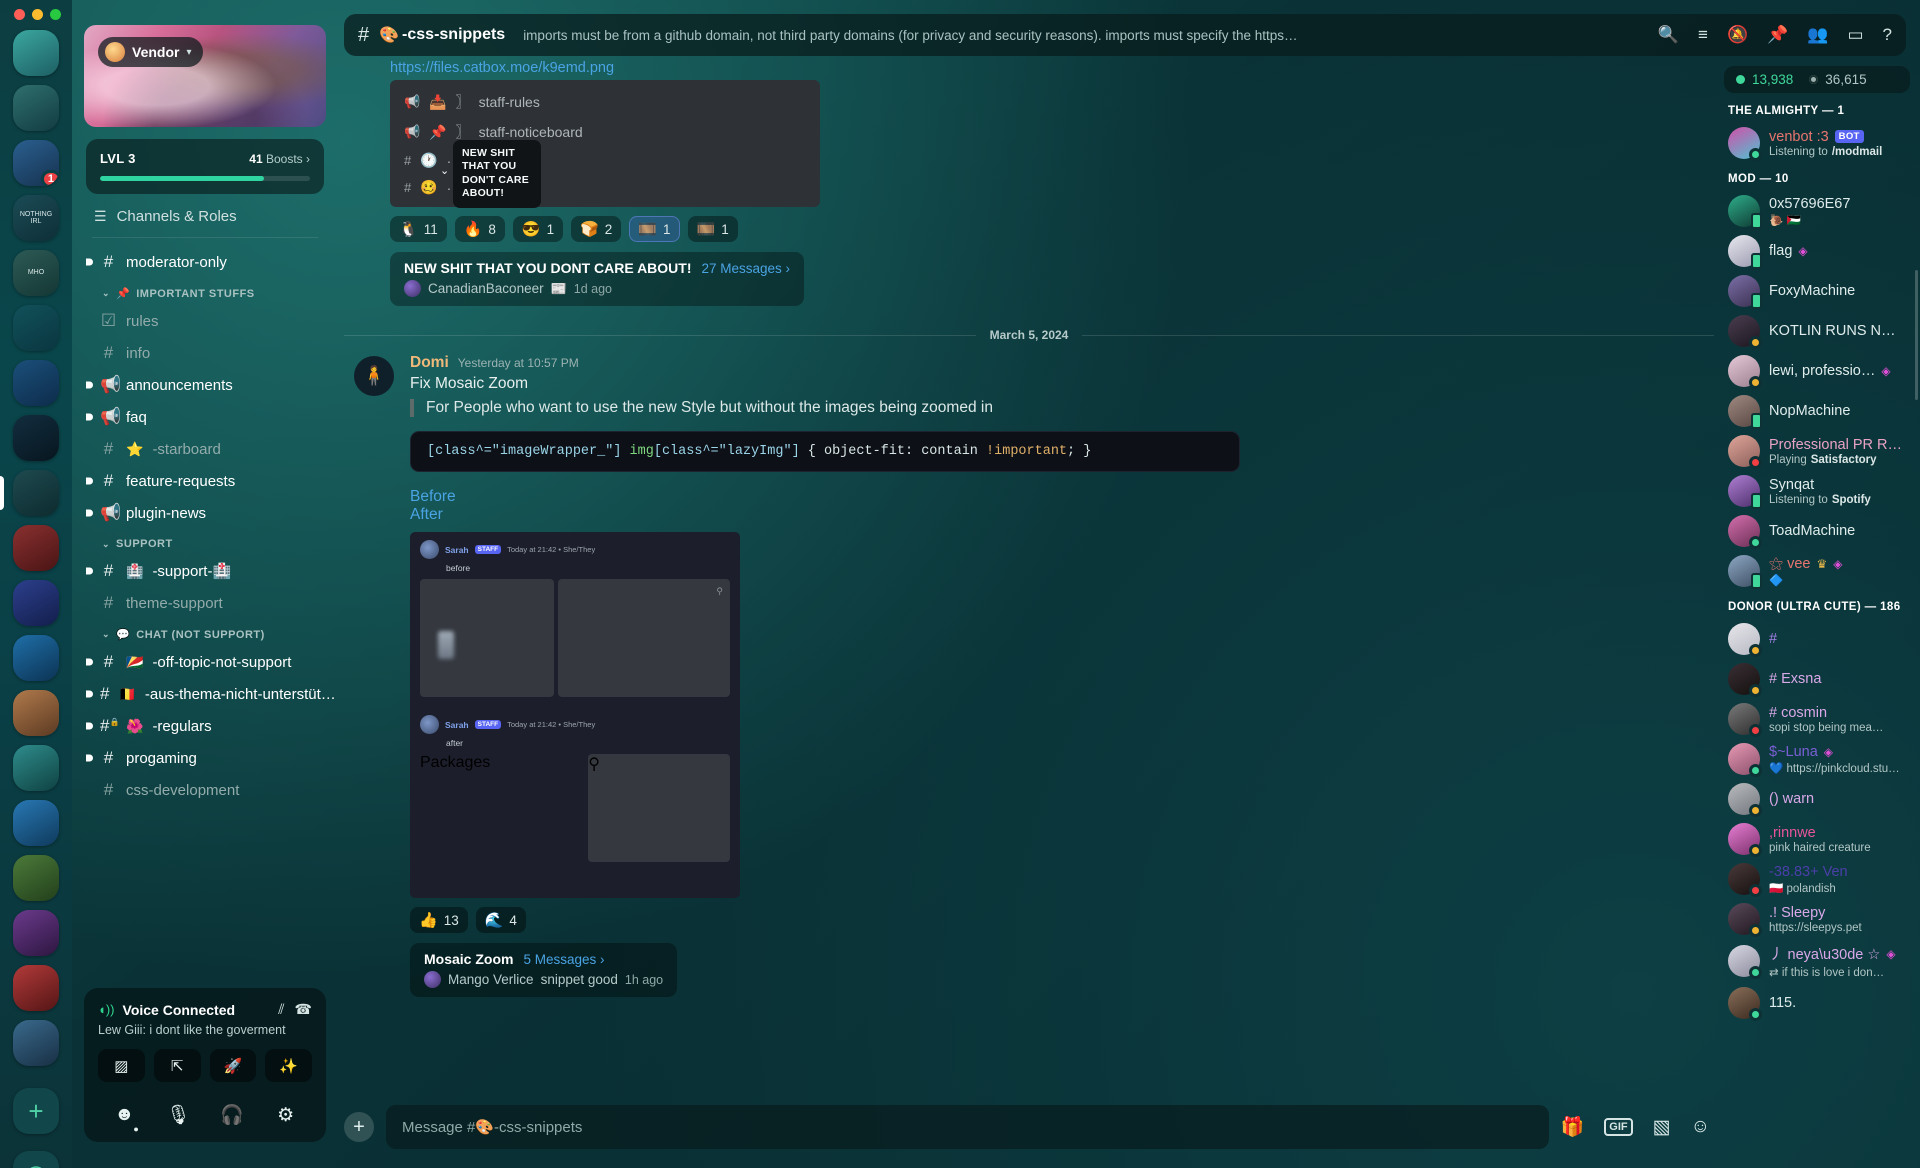 This screenshot has height=1168, width=1920. I want to click on reaction-pill: 😎 1, so click(538, 229).